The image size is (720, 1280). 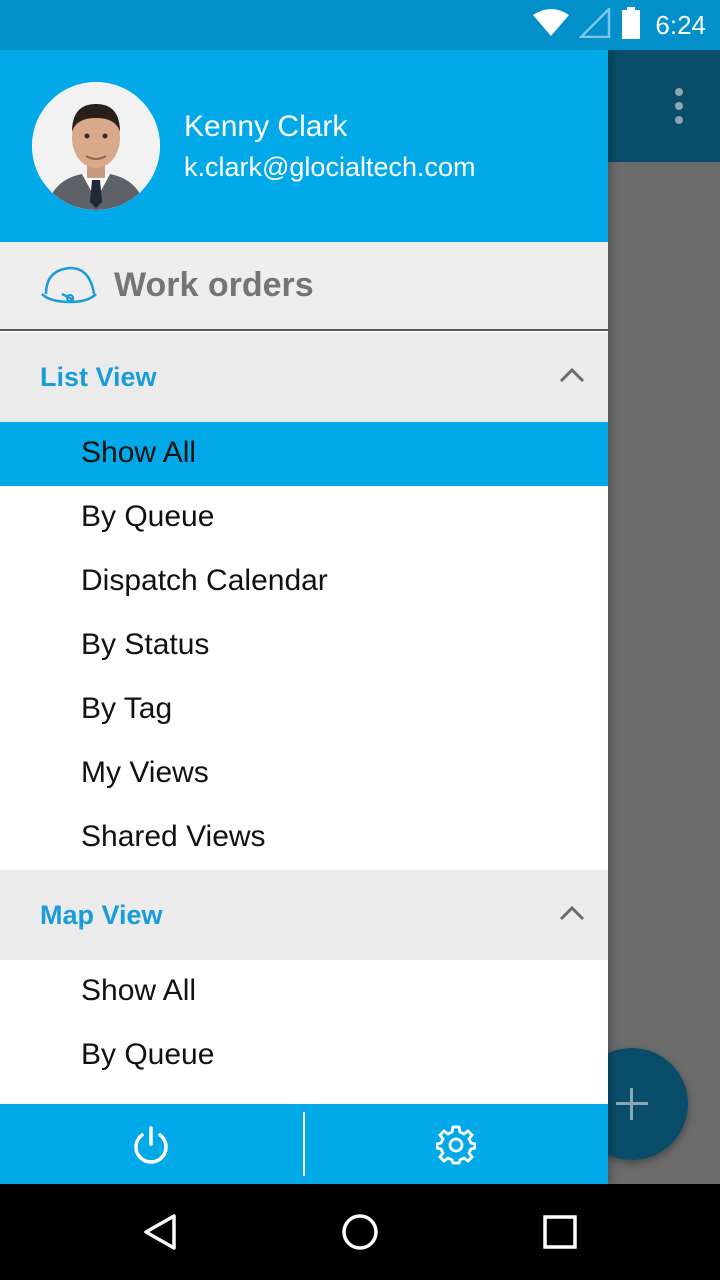 What do you see at coordinates (304, 518) in the screenshot?
I see `menu-item-list-by-queue: By Queue` at bounding box center [304, 518].